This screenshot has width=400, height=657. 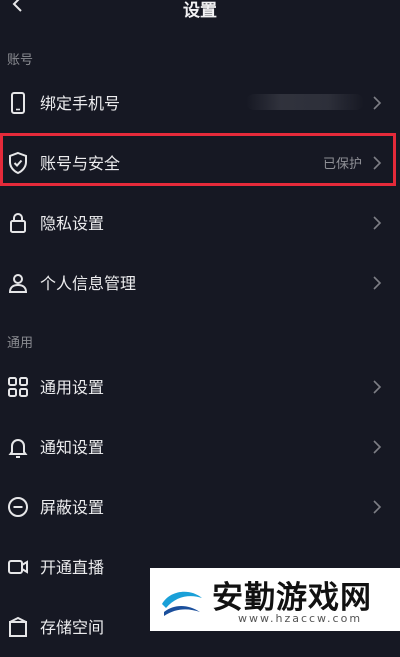 What do you see at coordinates (18, 626) in the screenshot?
I see `storage-icon` at bounding box center [18, 626].